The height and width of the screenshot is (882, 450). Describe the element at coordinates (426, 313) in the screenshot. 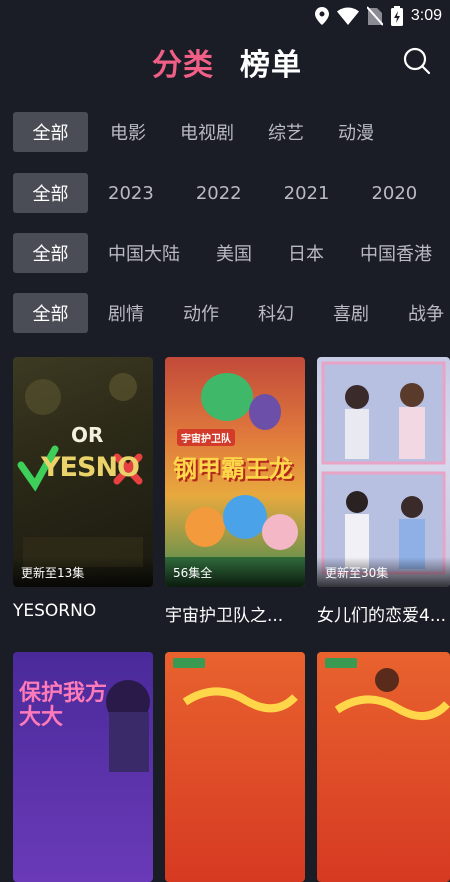

I see `filter-genre-war: 战争` at that location.